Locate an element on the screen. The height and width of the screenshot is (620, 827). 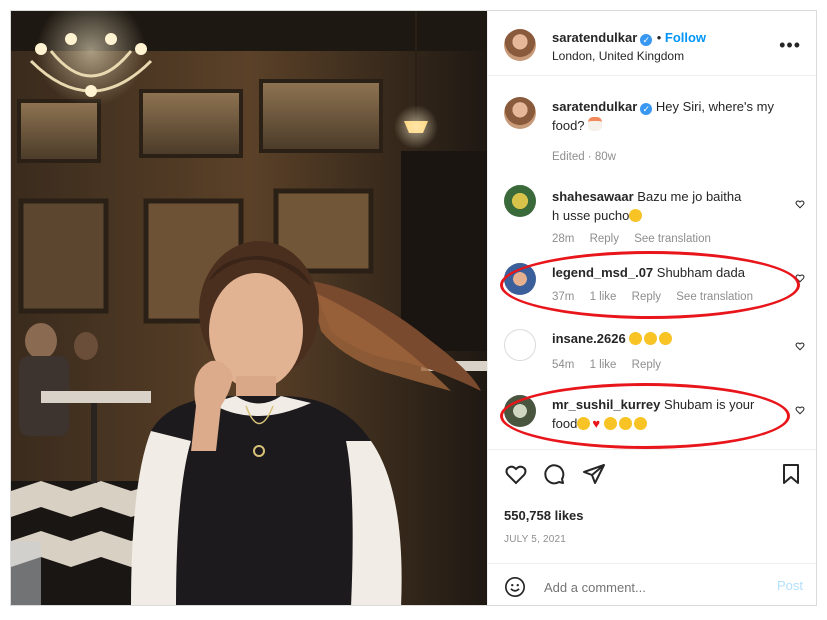
comment-text: Shubham dada is located at coordinates (700, 272).